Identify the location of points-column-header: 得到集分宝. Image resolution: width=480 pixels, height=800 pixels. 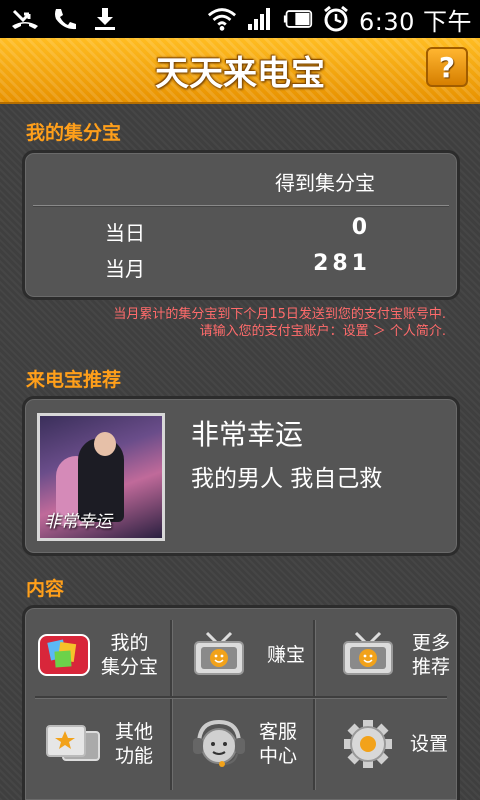
(325, 183).